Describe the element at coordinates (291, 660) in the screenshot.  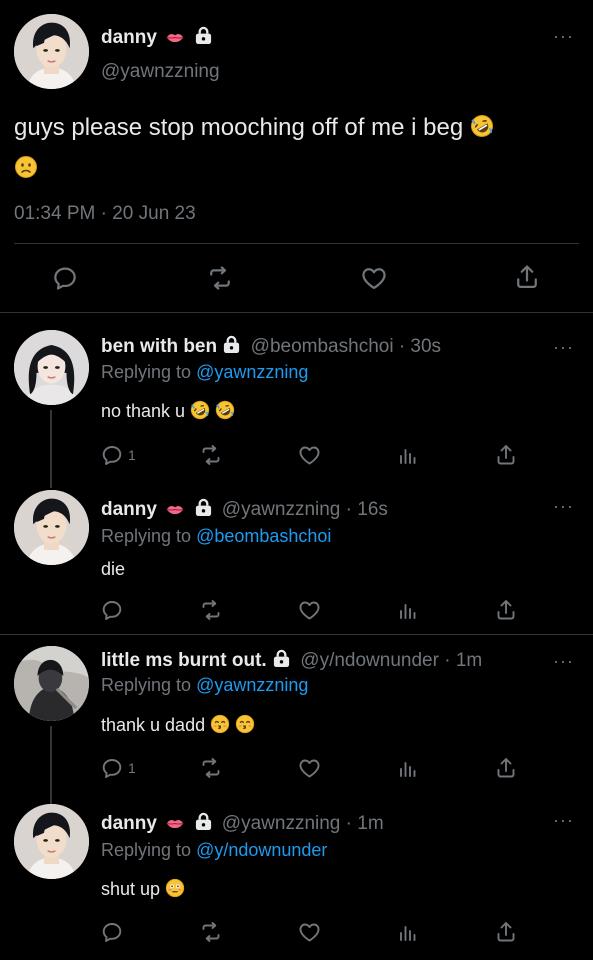
I see `reply-3-header: little ms burnt out. @y/ndownunder · 1m` at that location.